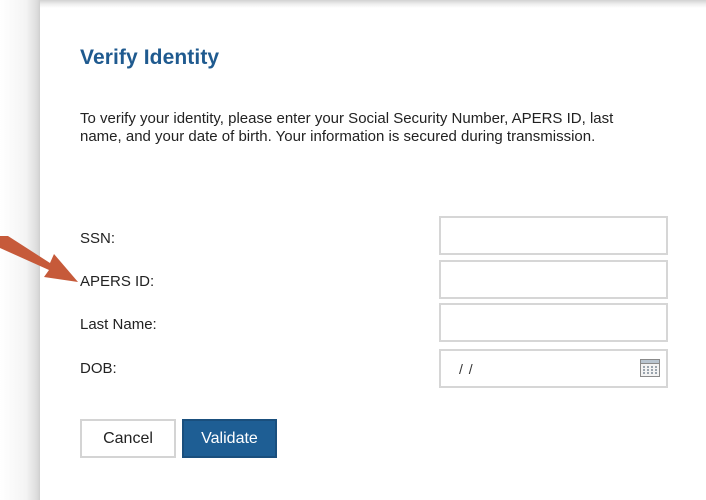 The image size is (706, 500). I want to click on dob-label: DOB:, so click(98, 368).